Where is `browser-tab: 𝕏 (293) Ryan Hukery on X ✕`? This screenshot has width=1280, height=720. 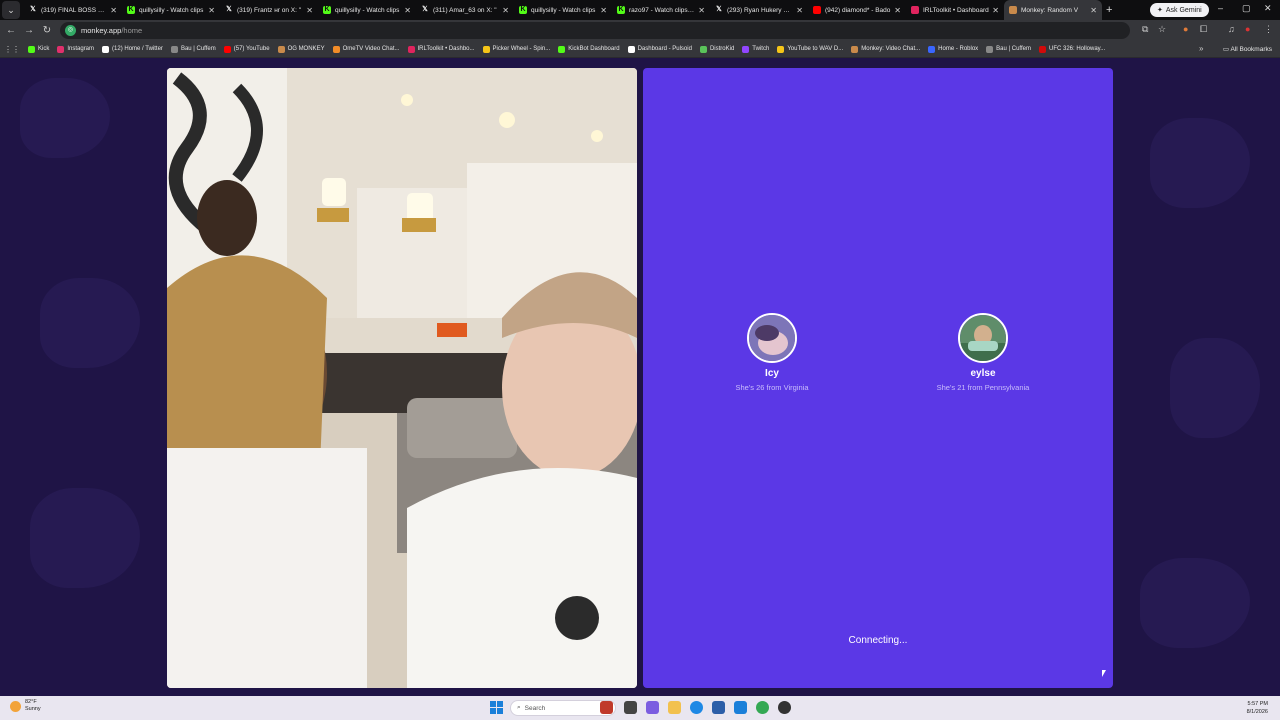 browser-tab: 𝕏 (293) Ryan Hukery on X ✕ is located at coordinates (759, 10).